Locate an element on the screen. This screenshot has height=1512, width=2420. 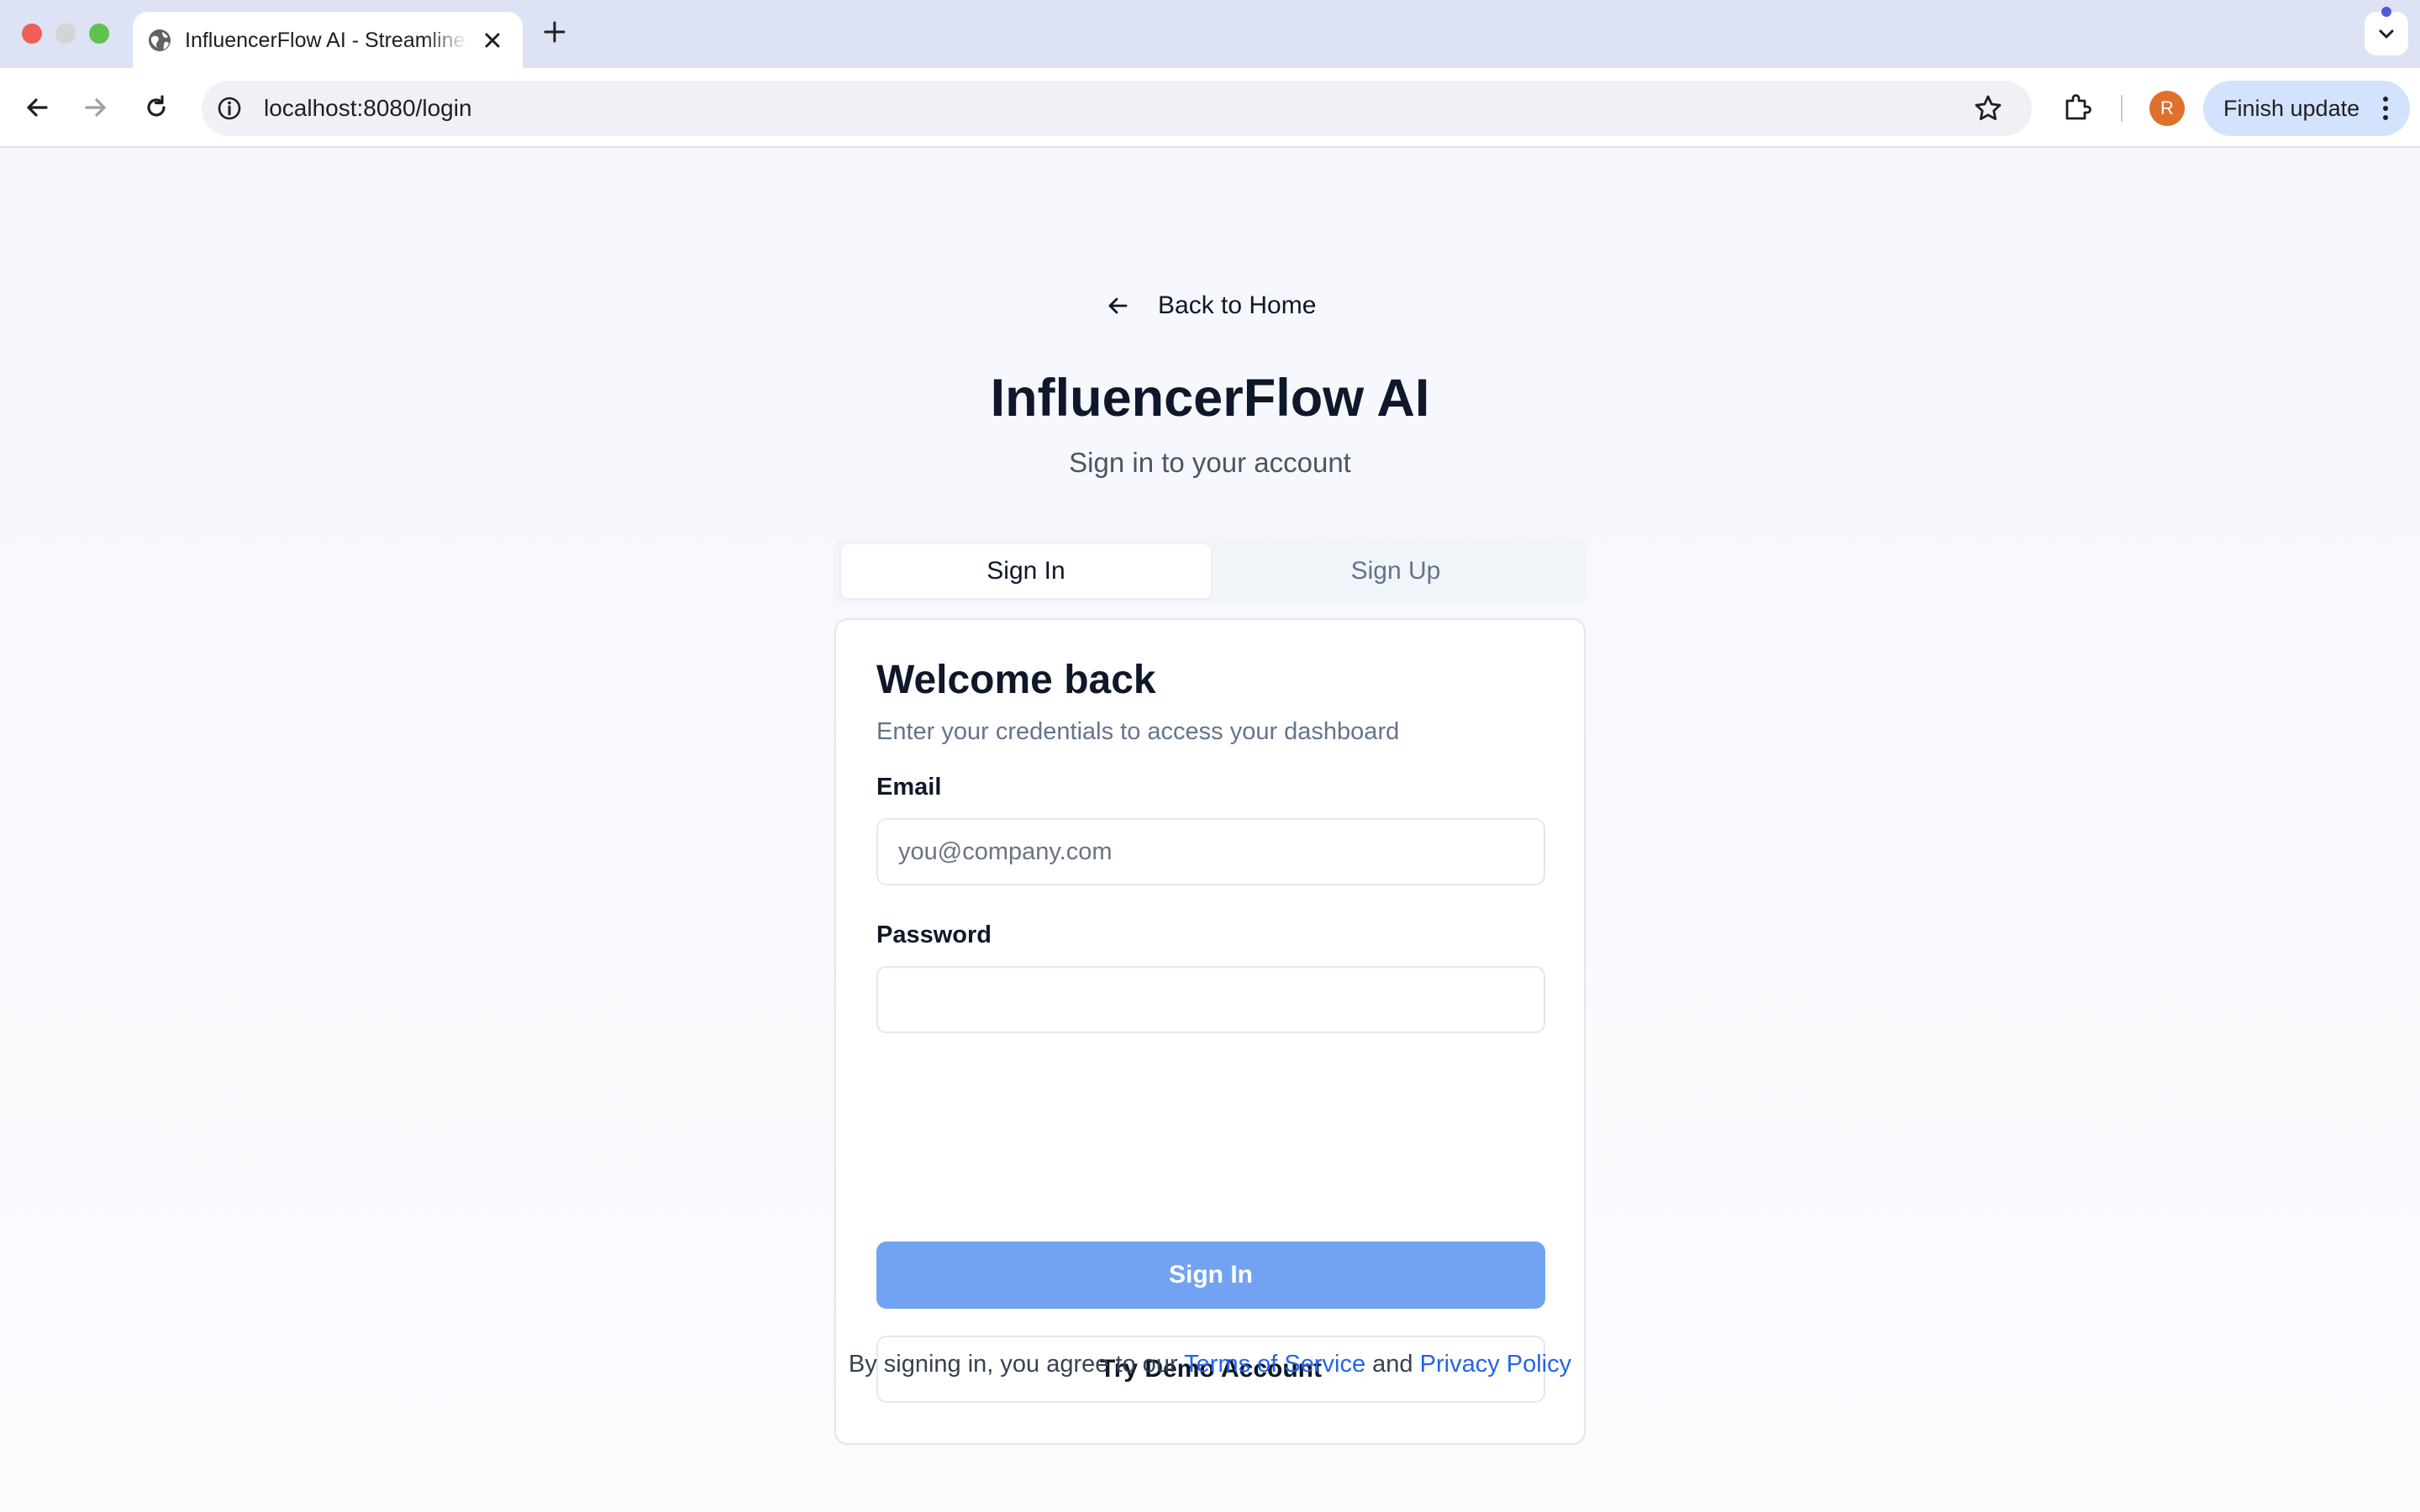
tab-search-button is located at coordinates (2387, 33).